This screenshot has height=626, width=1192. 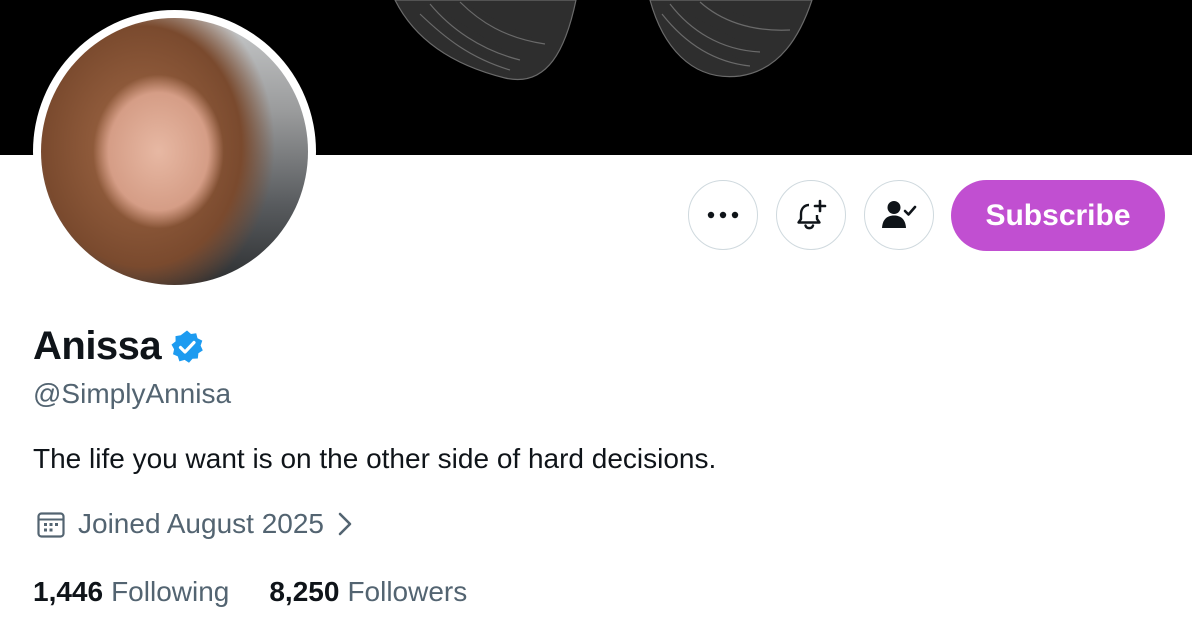 I want to click on joined-date: Joined August 2025, so click(x=196, y=524).